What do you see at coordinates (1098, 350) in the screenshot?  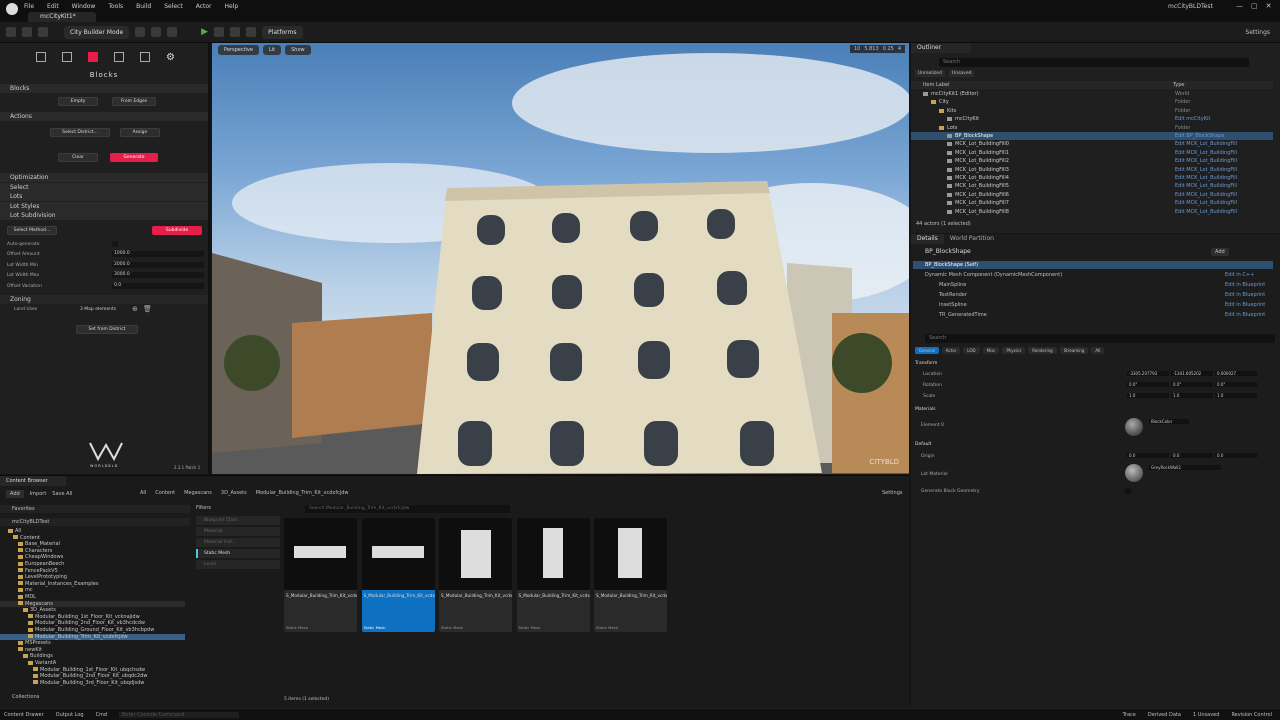 I see `category-tab: All` at bounding box center [1098, 350].